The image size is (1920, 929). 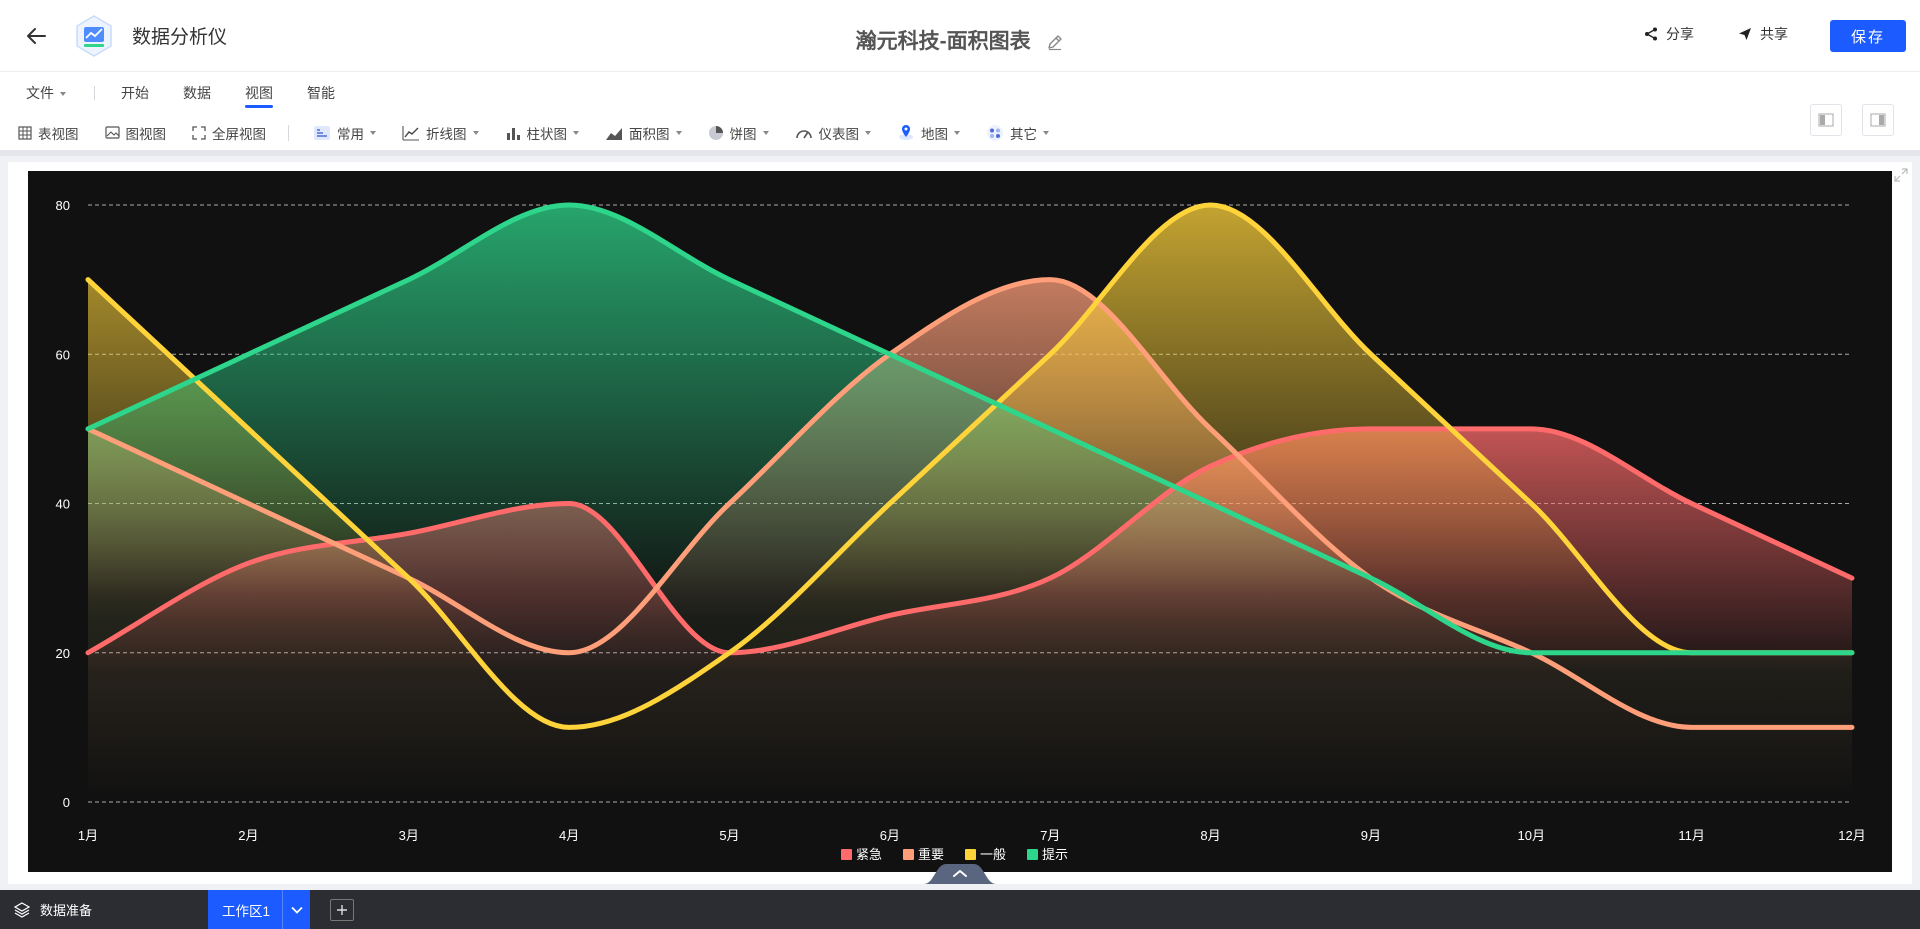 I want to click on bar-chart-icon, so click(x=513, y=134).